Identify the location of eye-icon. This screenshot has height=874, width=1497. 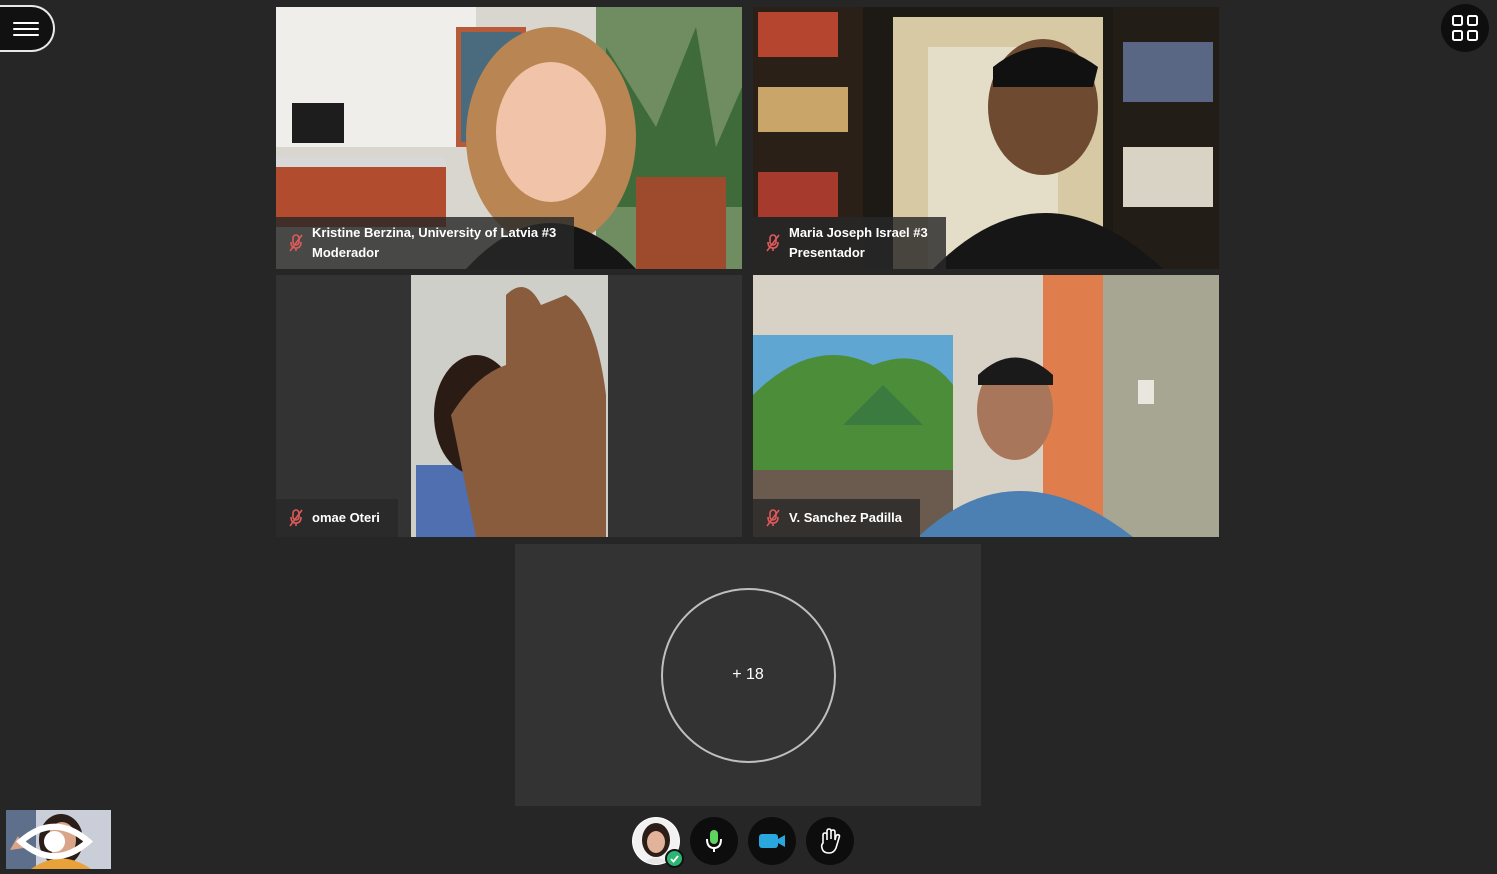
(56, 840).